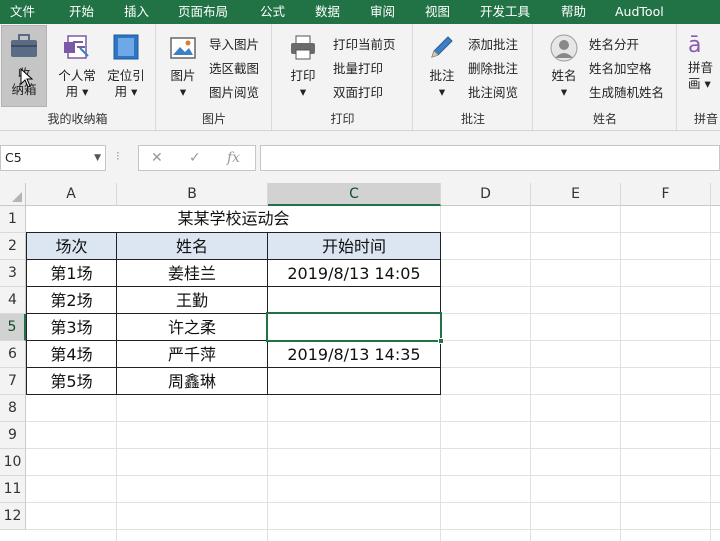  Describe the element at coordinates (564, 83) in the screenshot. I see `name-label: 姓名 ▾` at that location.